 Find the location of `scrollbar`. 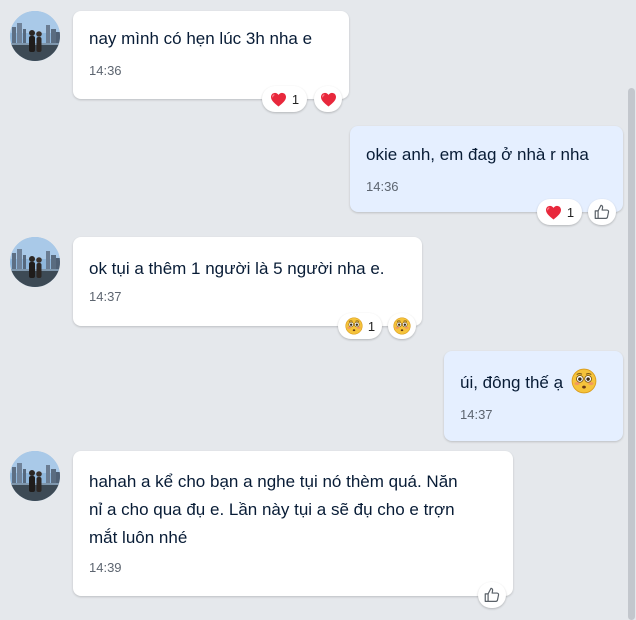

scrollbar is located at coordinates (631, 310).